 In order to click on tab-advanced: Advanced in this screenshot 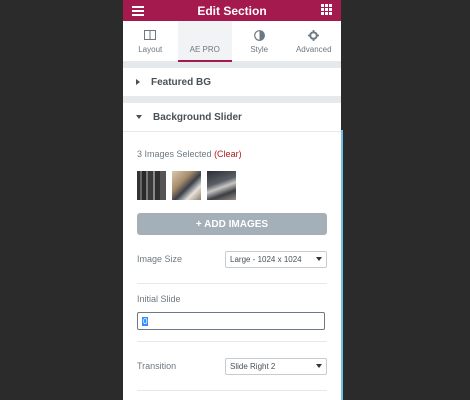, I will do `click(314, 41)`.